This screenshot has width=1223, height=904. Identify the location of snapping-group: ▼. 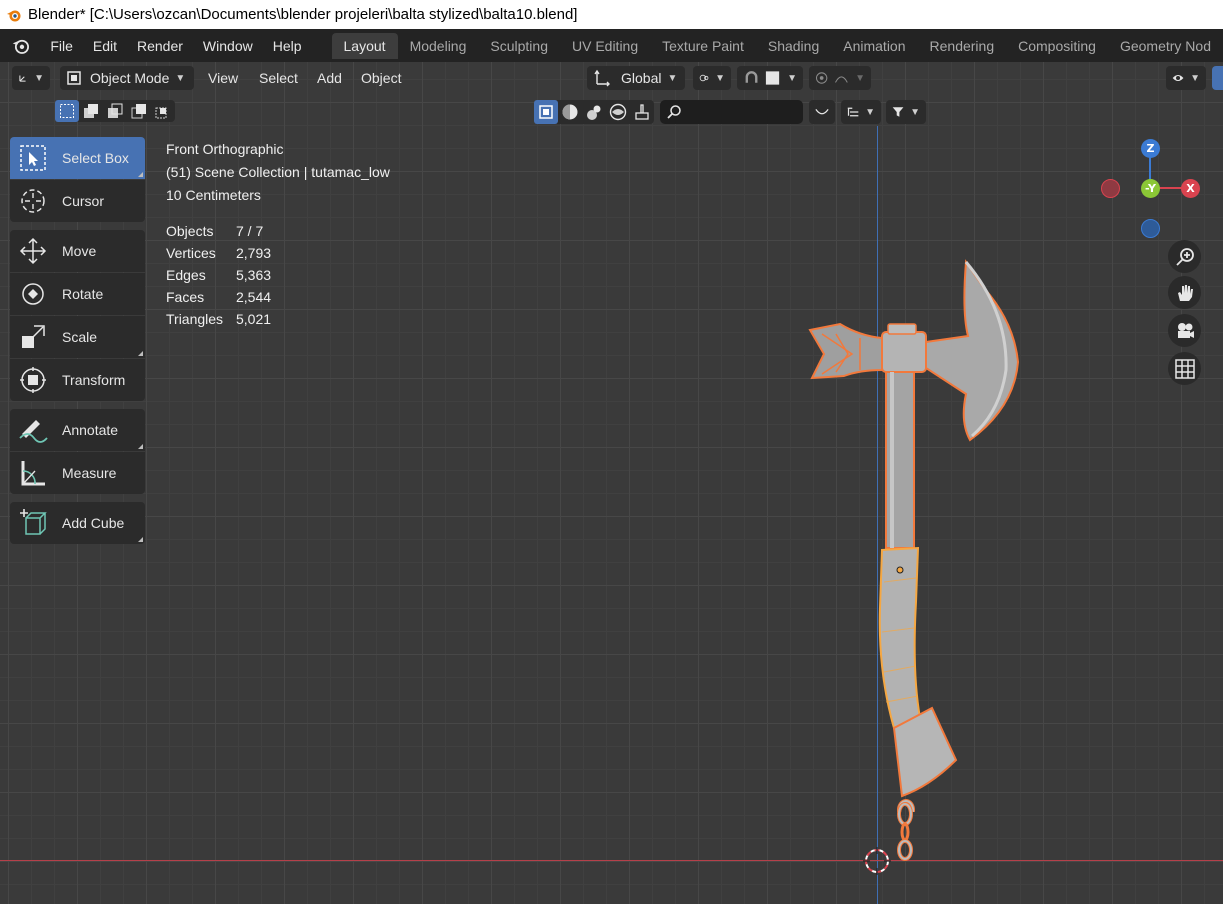
(770, 78).